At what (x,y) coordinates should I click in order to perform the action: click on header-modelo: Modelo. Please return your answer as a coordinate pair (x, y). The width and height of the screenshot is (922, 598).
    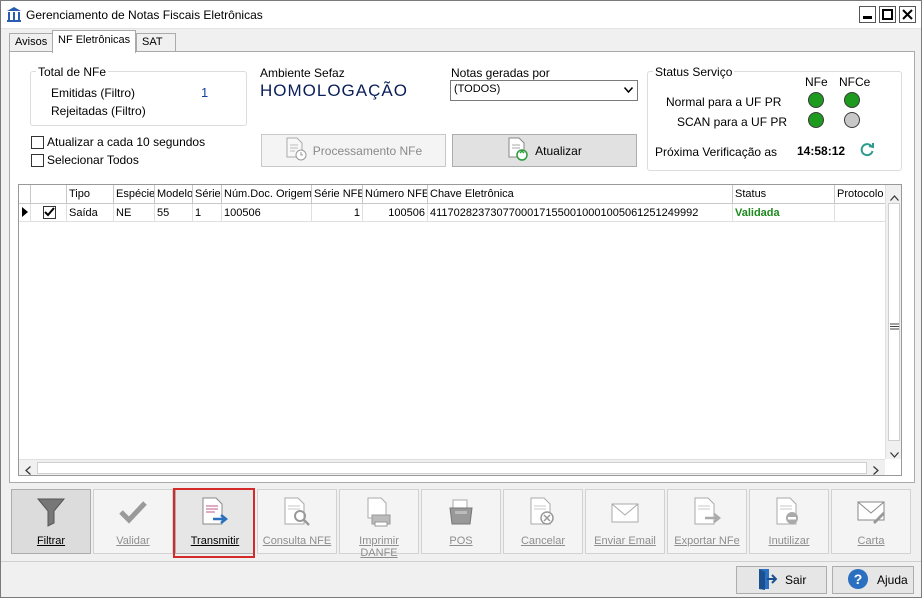
    Looking at the image, I should click on (174, 194).